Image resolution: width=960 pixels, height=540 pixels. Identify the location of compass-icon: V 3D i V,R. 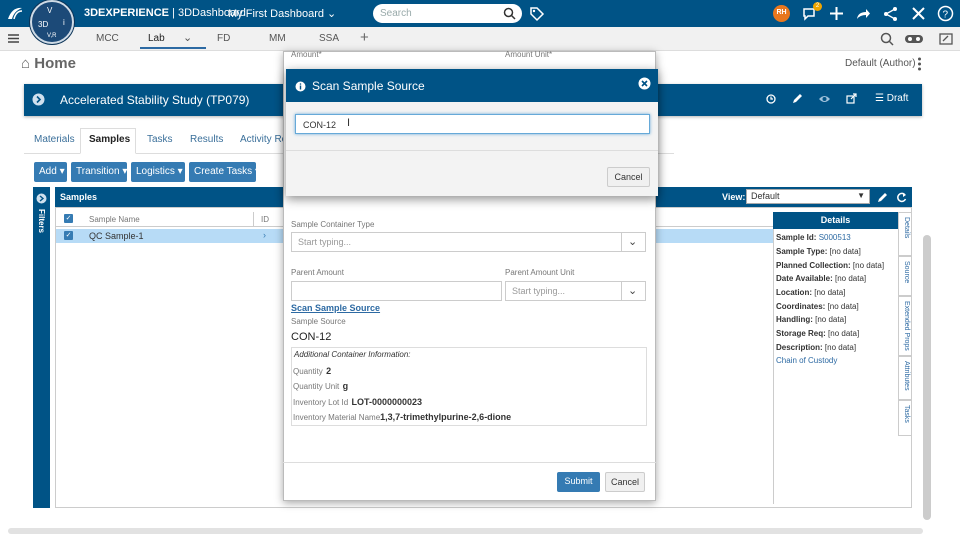
(52, 22).